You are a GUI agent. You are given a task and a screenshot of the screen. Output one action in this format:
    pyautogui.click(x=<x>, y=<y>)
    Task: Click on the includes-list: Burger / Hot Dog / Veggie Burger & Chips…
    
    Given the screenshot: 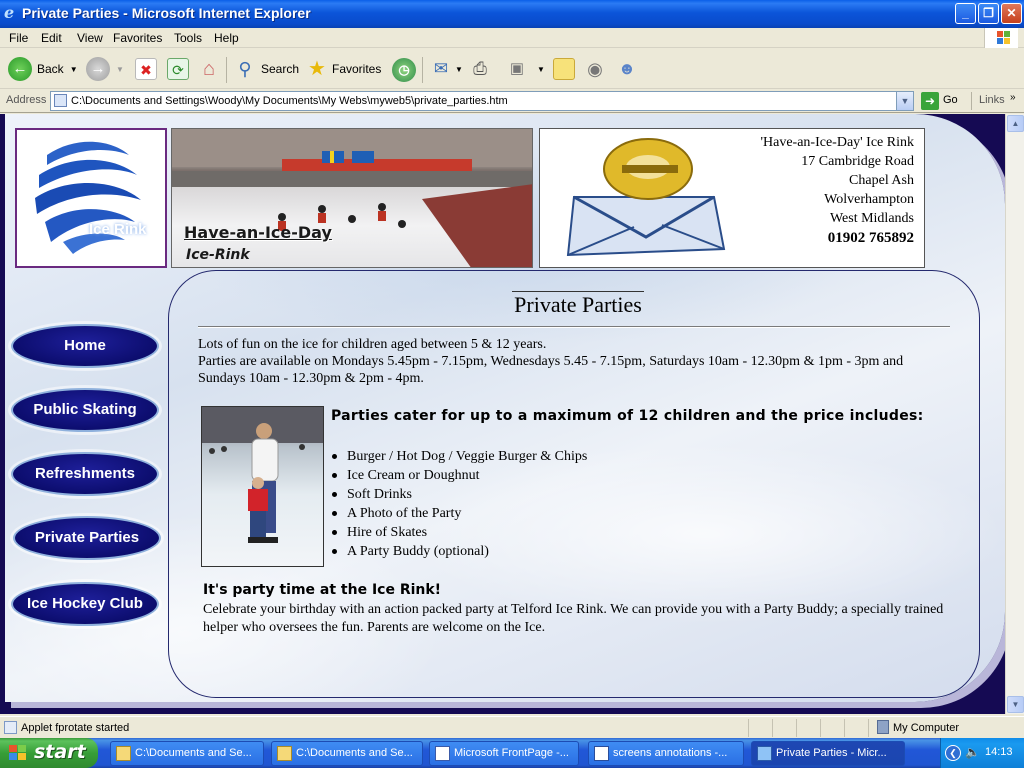 What is the action you would take?
    pyautogui.click(x=459, y=504)
    